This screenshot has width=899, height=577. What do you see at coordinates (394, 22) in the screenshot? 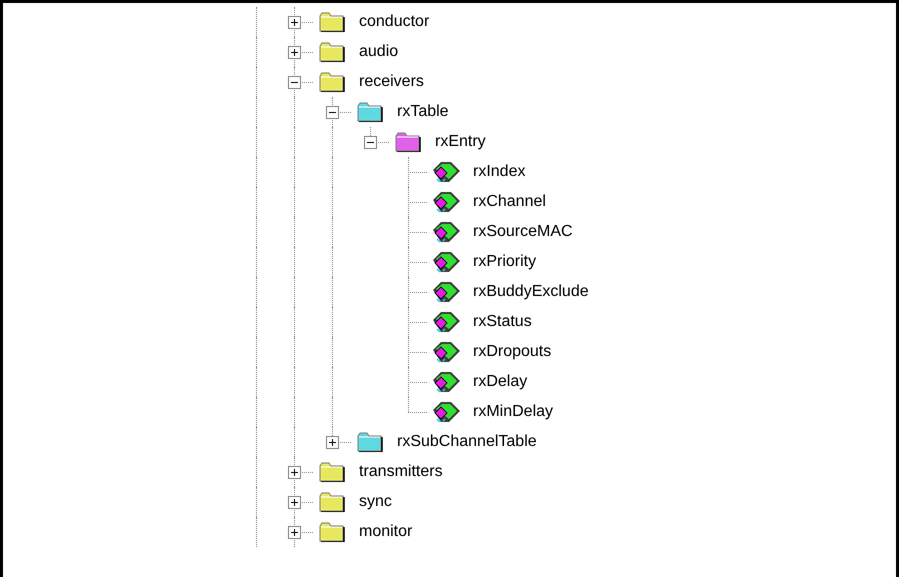
I see `tree-item-label: conductor` at bounding box center [394, 22].